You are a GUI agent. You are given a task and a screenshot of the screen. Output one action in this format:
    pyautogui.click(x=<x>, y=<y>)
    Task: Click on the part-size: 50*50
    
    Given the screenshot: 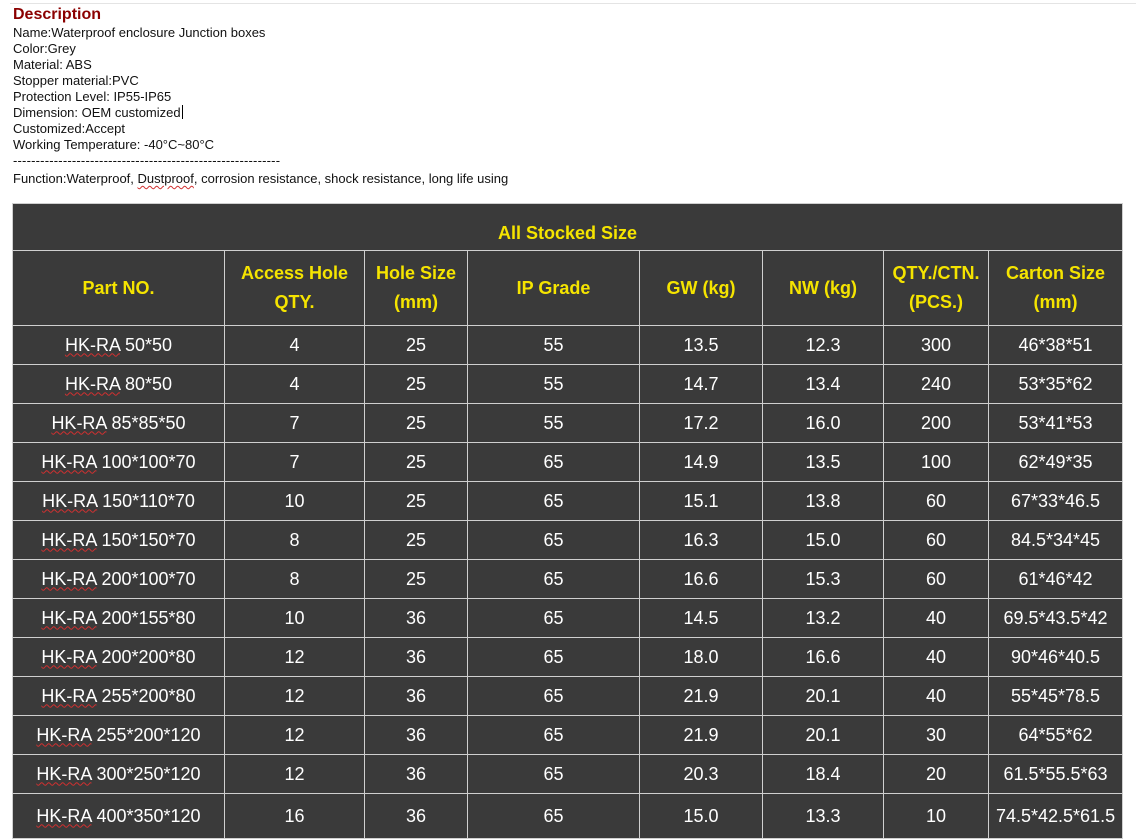 What is the action you would take?
    pyautogui.click(x=148, y=344)
    